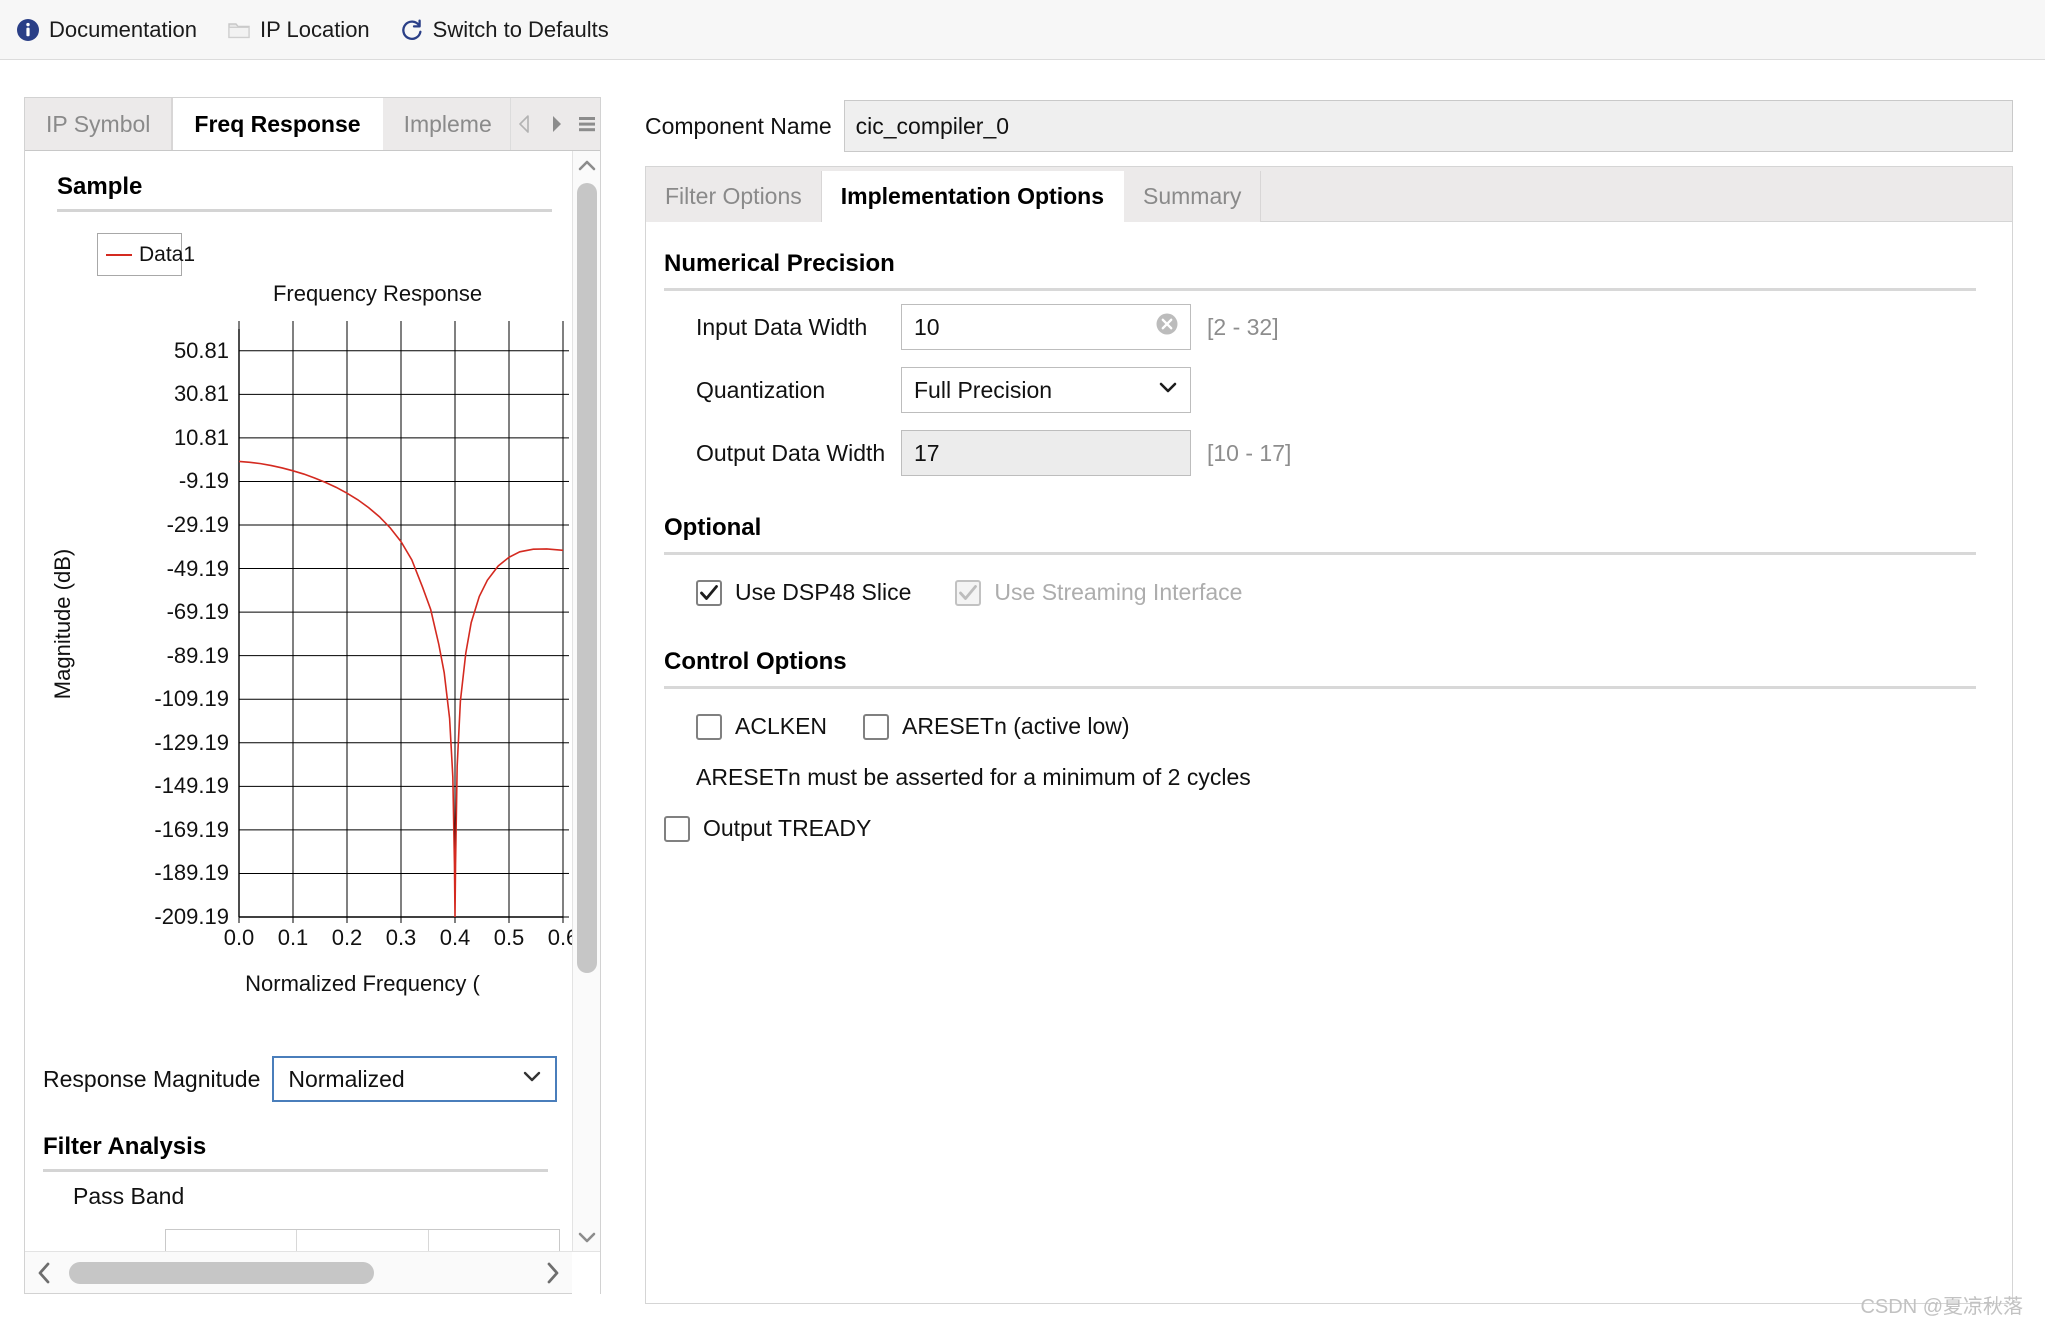  What do you see at coordinates (996, 726) in the screenshot?
I see `aresetn-checkbox: ARESETn (active low)` at bounding box center [996, 726].